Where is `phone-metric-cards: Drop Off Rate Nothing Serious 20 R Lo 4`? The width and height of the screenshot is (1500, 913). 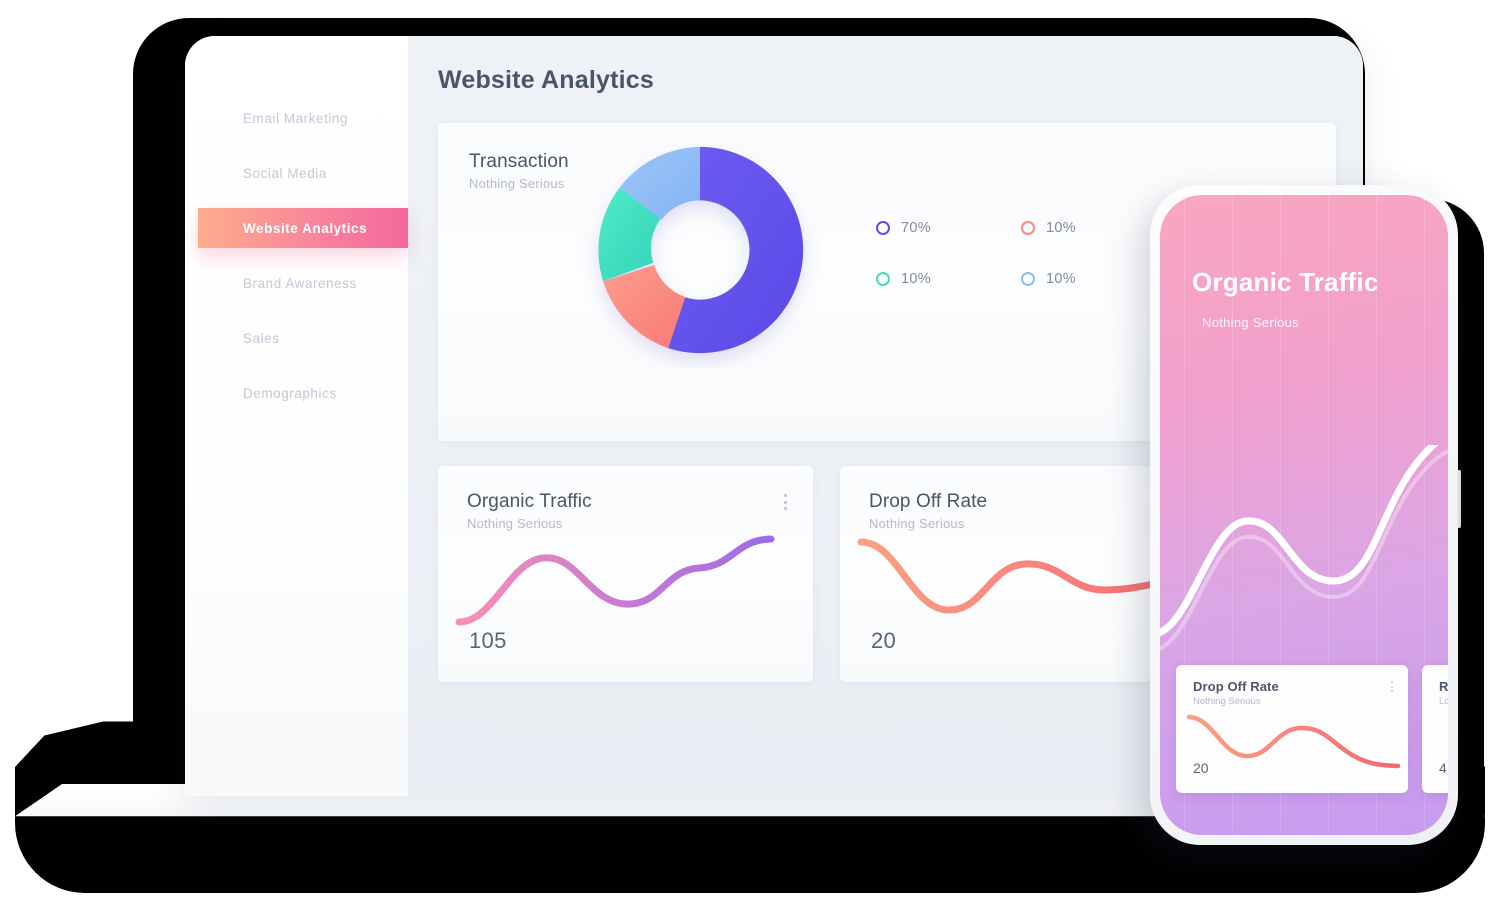 phone-metric-cards: Drop Off Rate Nothing Serious 20 R Lo 4 is located at coordinates (1312, 729).